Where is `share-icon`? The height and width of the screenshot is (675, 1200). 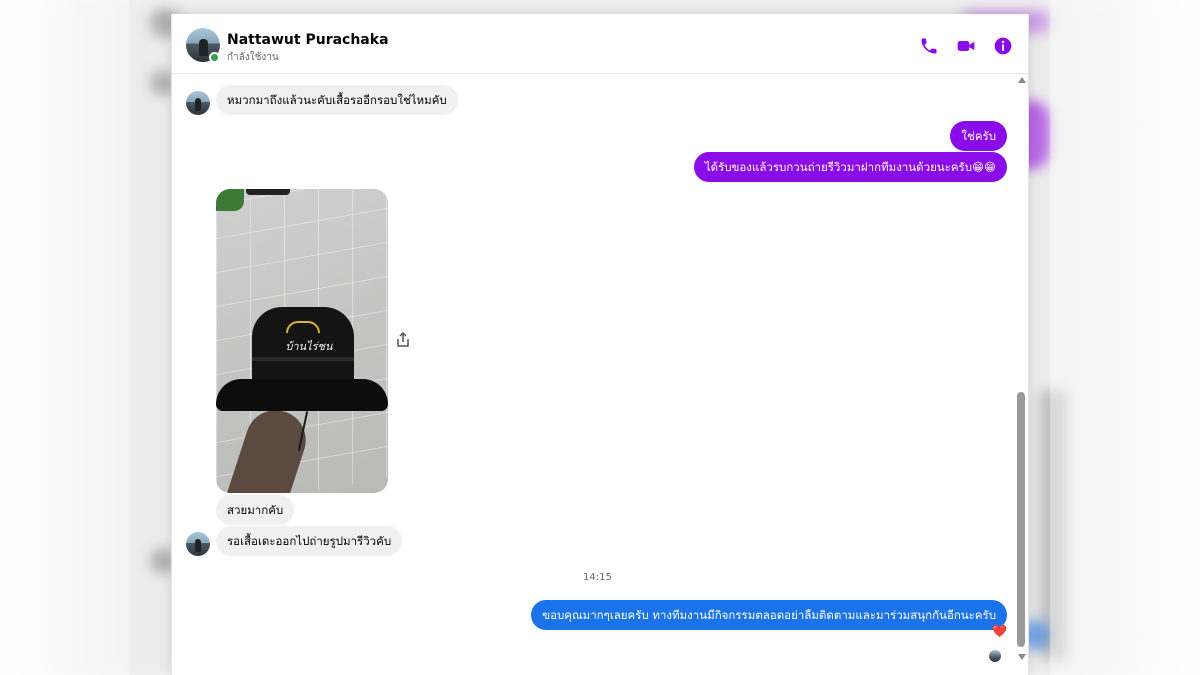
share-icon is located at coordinates (403, 340).